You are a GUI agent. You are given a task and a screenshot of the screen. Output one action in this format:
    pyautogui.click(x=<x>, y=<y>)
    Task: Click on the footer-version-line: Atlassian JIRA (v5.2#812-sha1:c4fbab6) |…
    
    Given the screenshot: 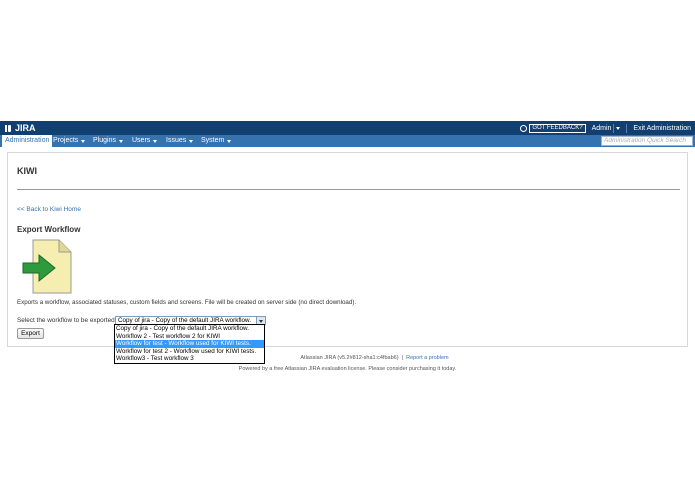 What is the action you would take?
    pyautogui.click(x=347, y=358)
    